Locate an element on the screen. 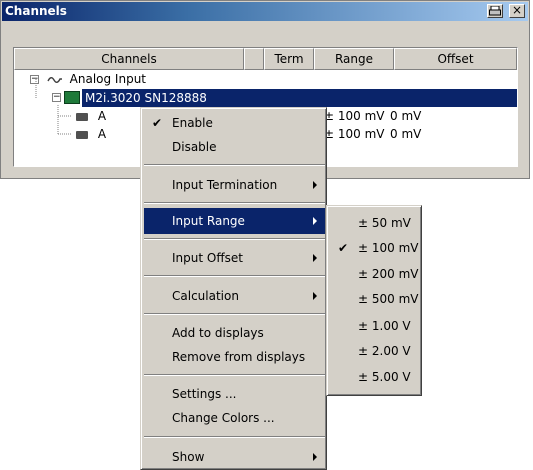 The height and width of the screenshot is (470, 533). menu-item-show: Show is located at coordinates (234, 457).